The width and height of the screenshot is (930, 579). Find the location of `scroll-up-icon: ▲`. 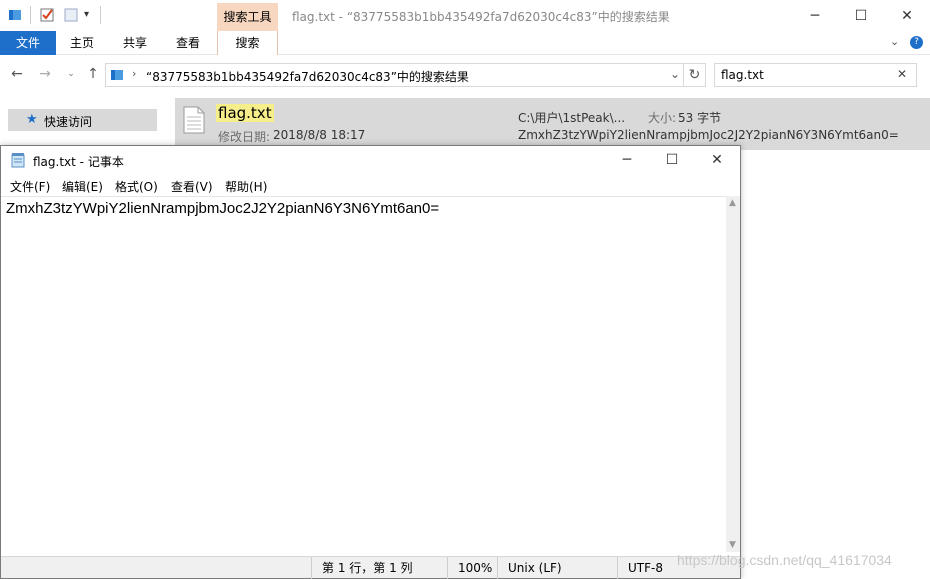

scroll-up-icon: ▲ is located at coordinates (732, 203).